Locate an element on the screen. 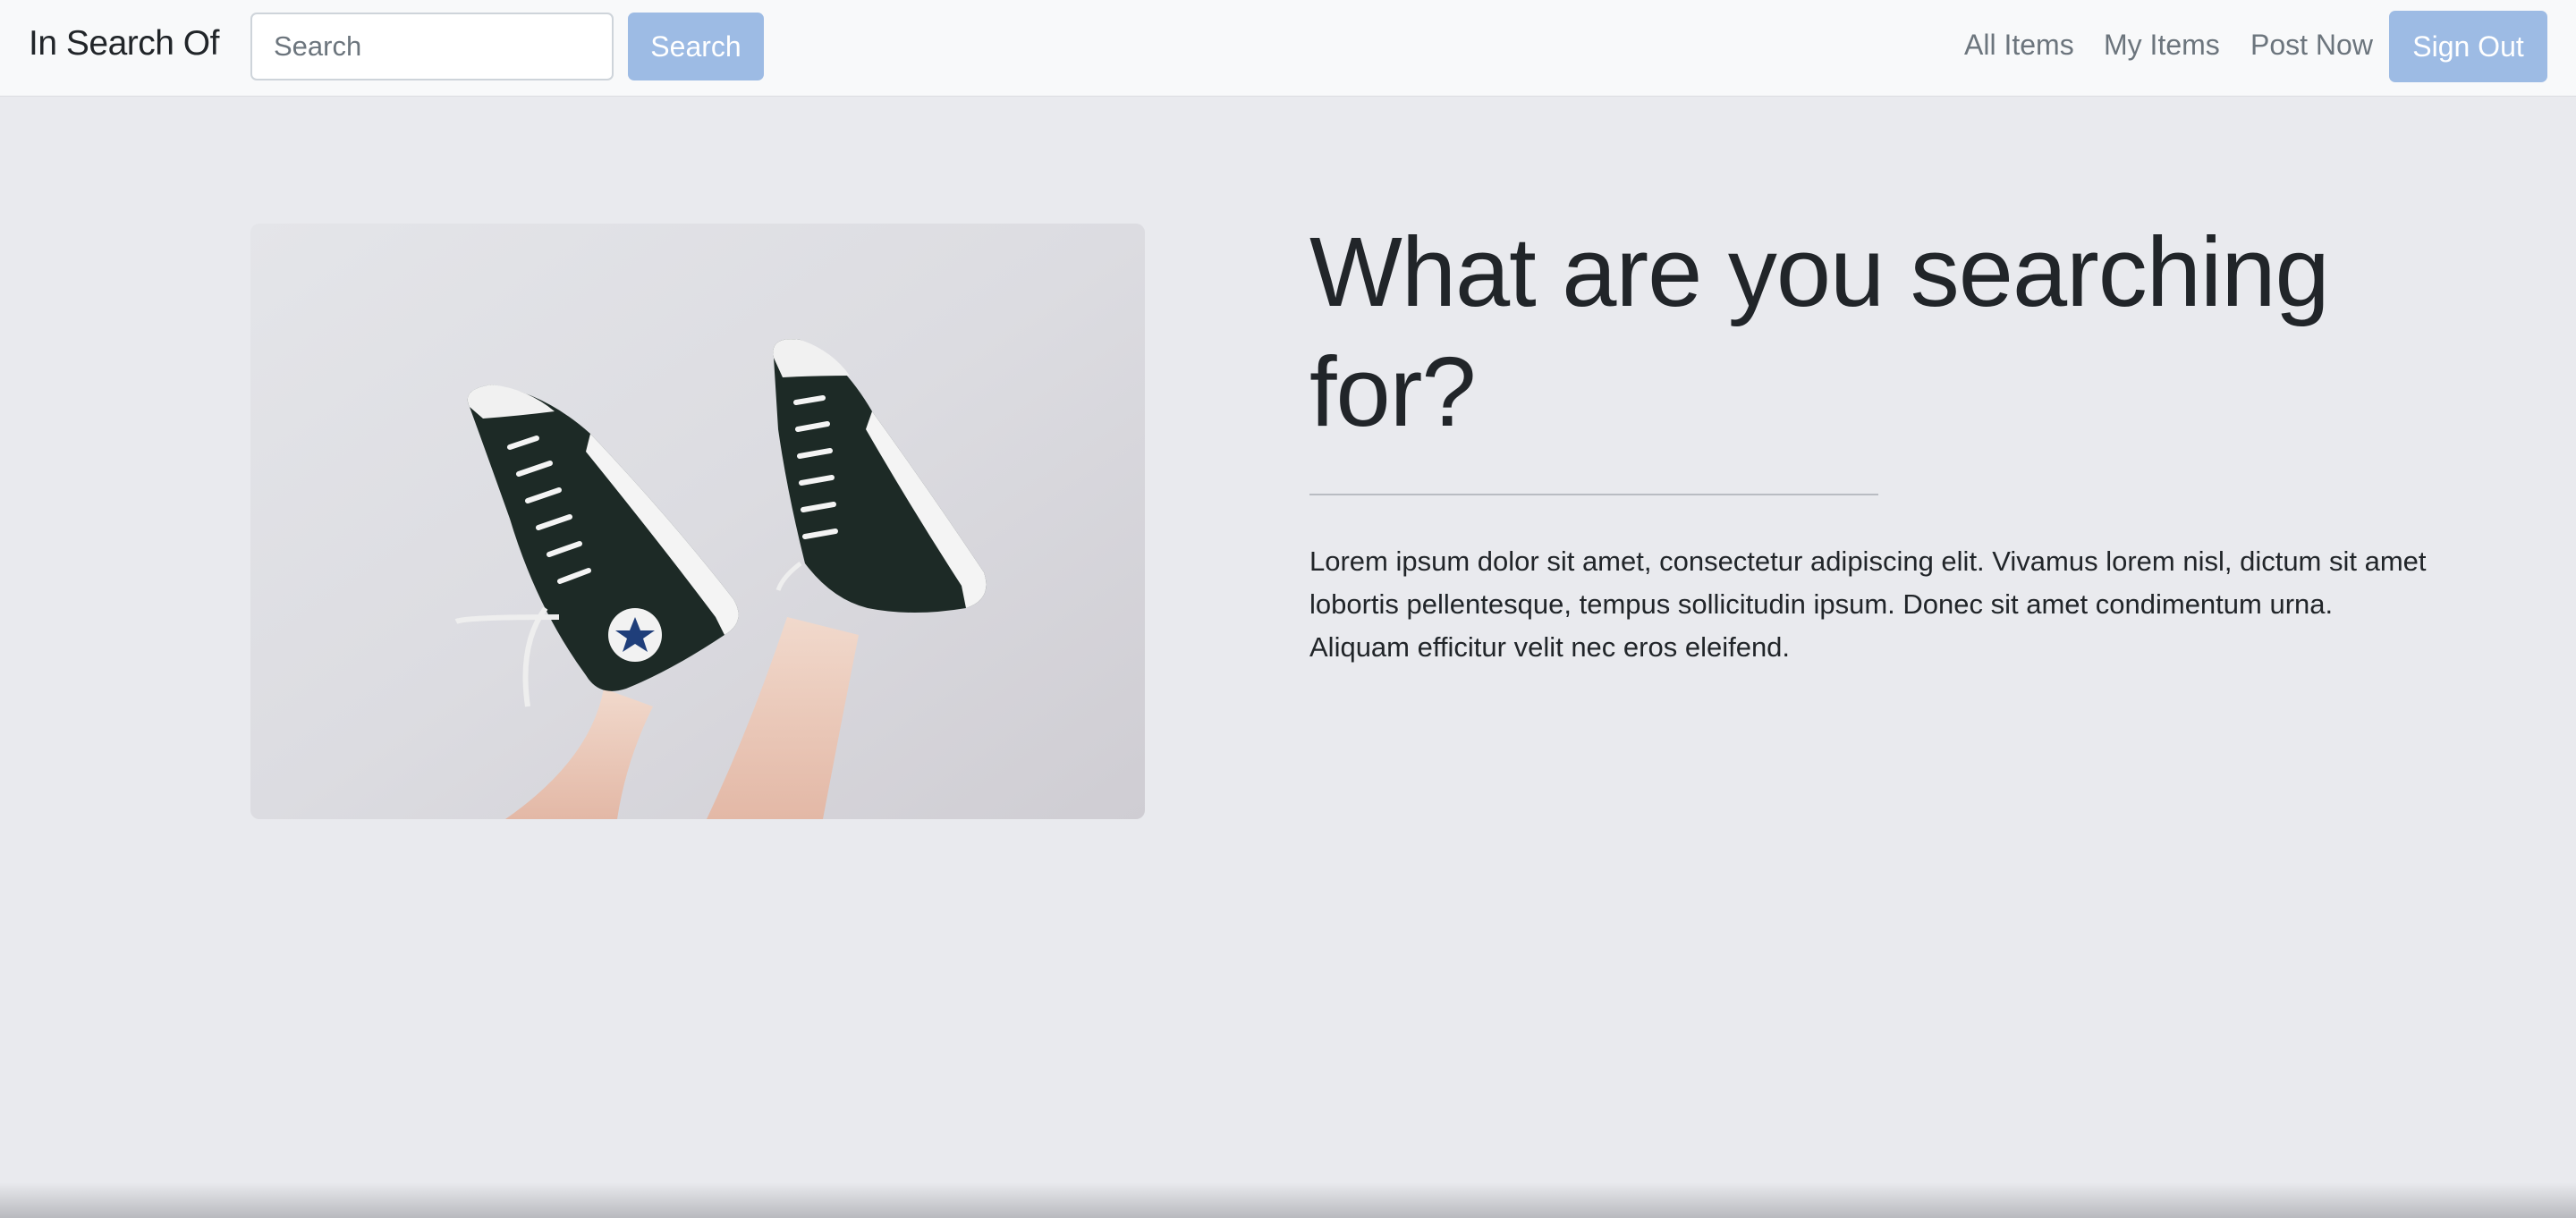  divider is located at coordinates (1593, 494).